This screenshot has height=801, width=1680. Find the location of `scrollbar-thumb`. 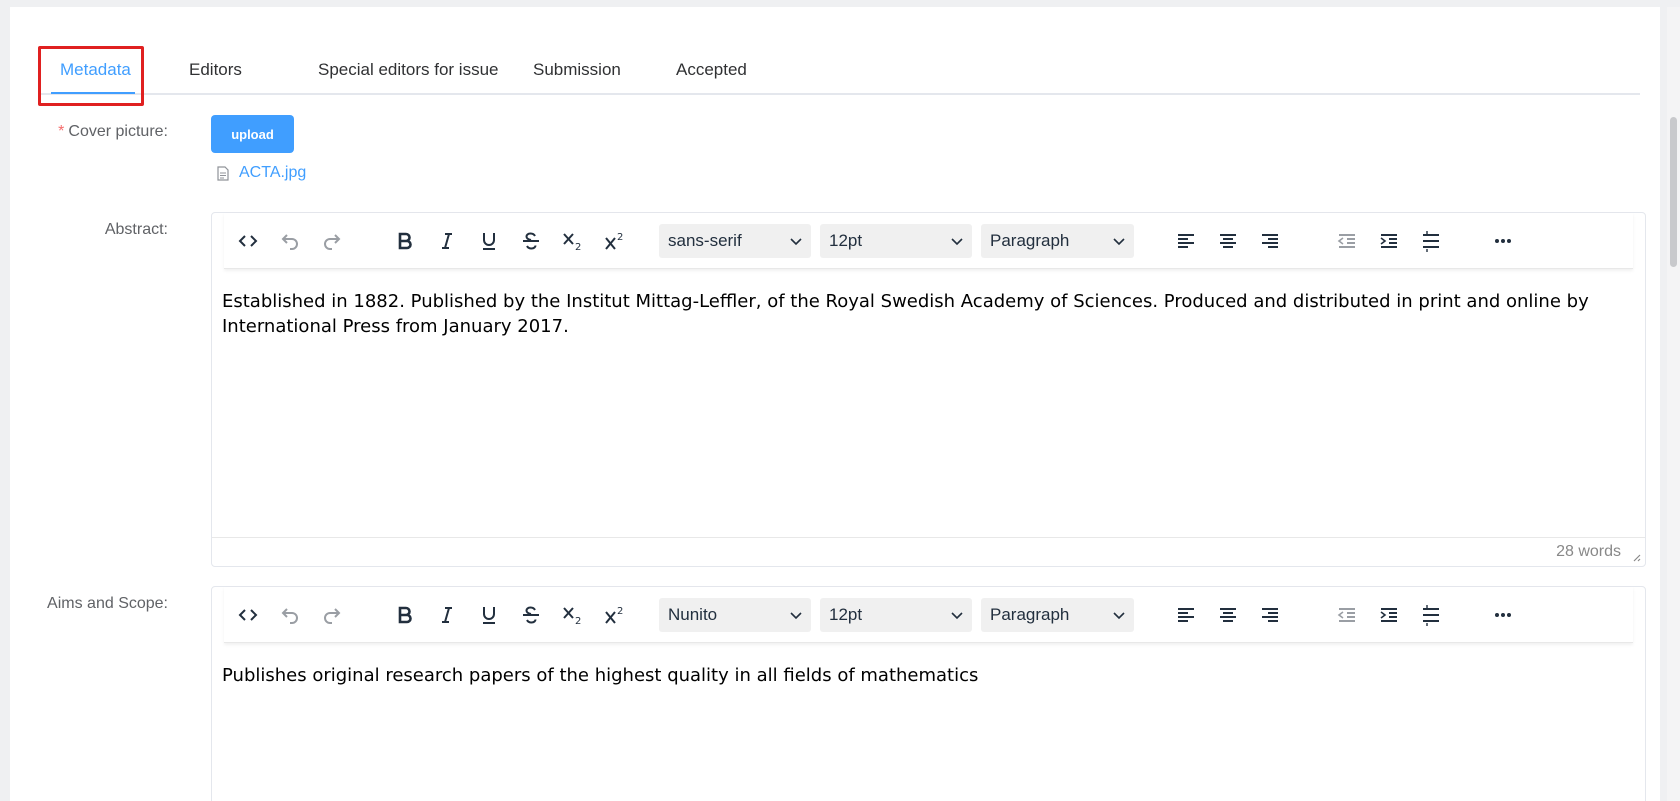

scrollbar-thumb is located at coordinates (1673, 192).